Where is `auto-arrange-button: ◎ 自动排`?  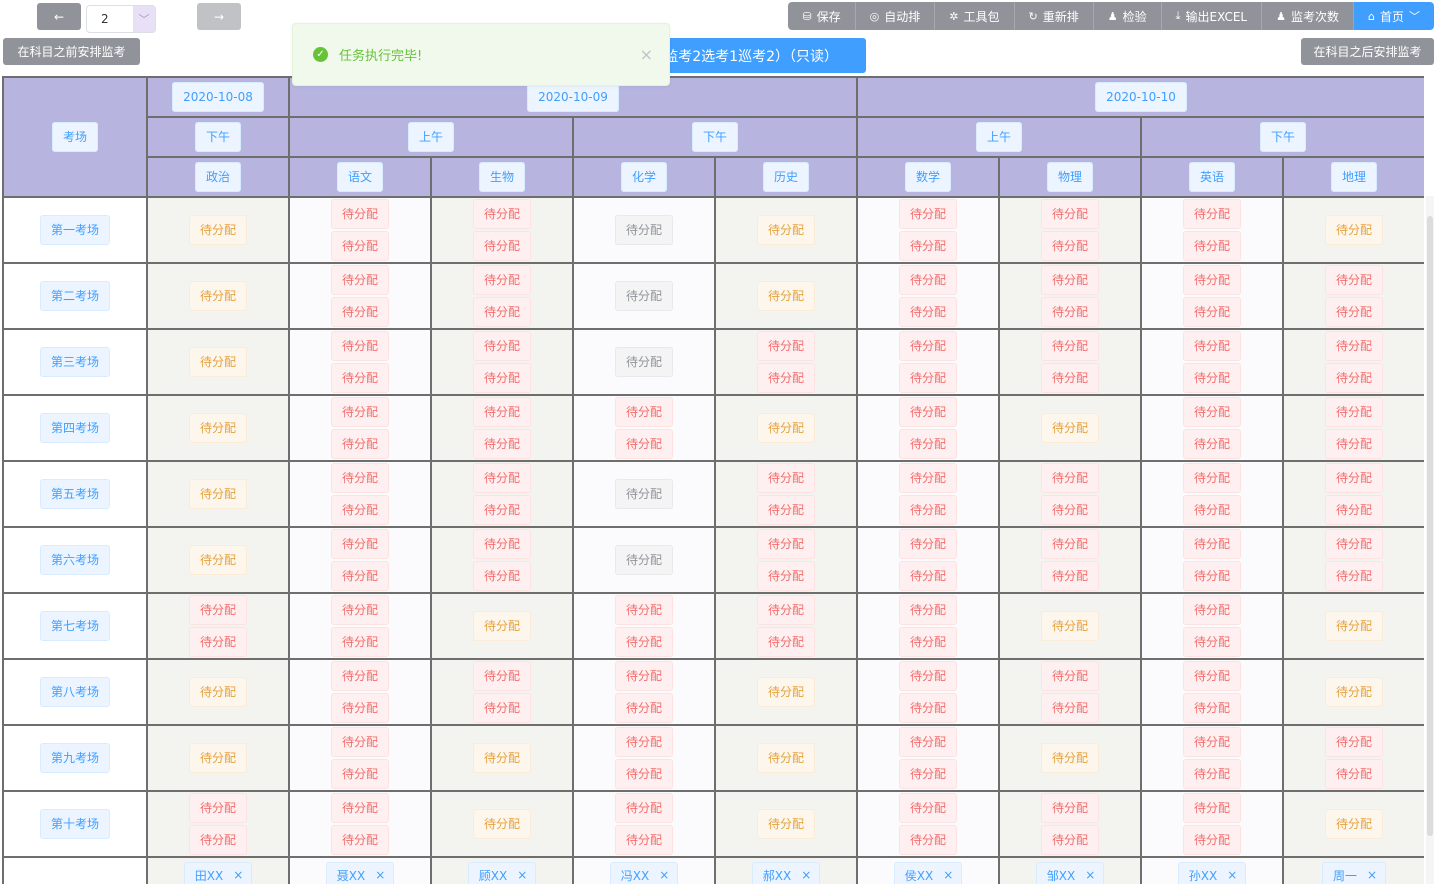
auto-arrange-button: ◎ 自动排 is located at coordinates (894, 16).